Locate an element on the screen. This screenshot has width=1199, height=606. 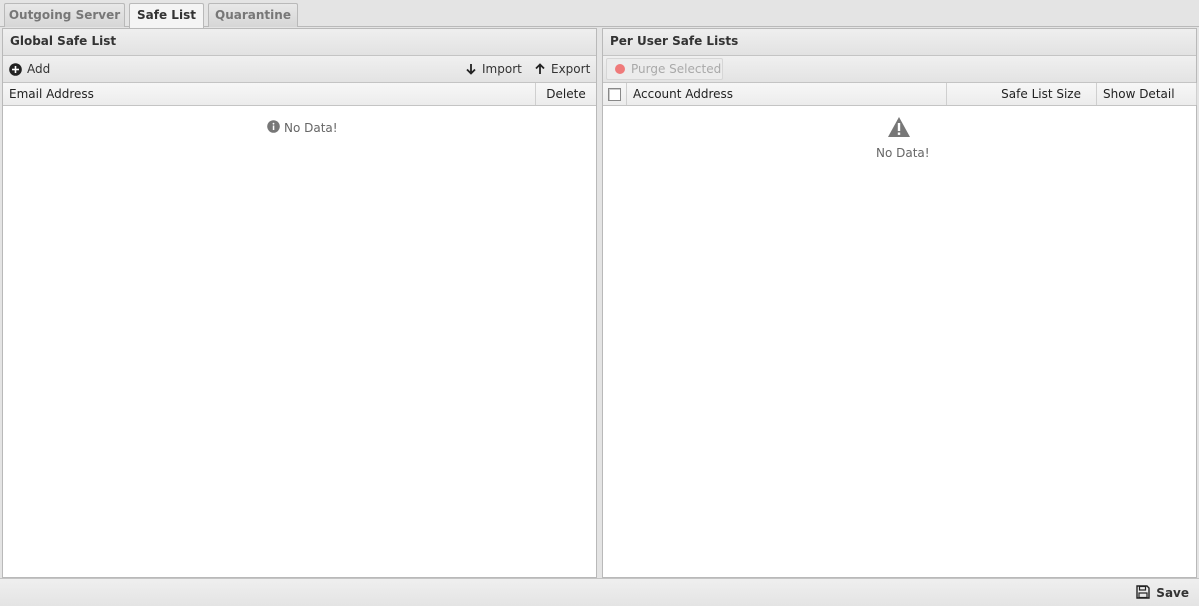
add-button: Add is located at coordinates (29, 69).